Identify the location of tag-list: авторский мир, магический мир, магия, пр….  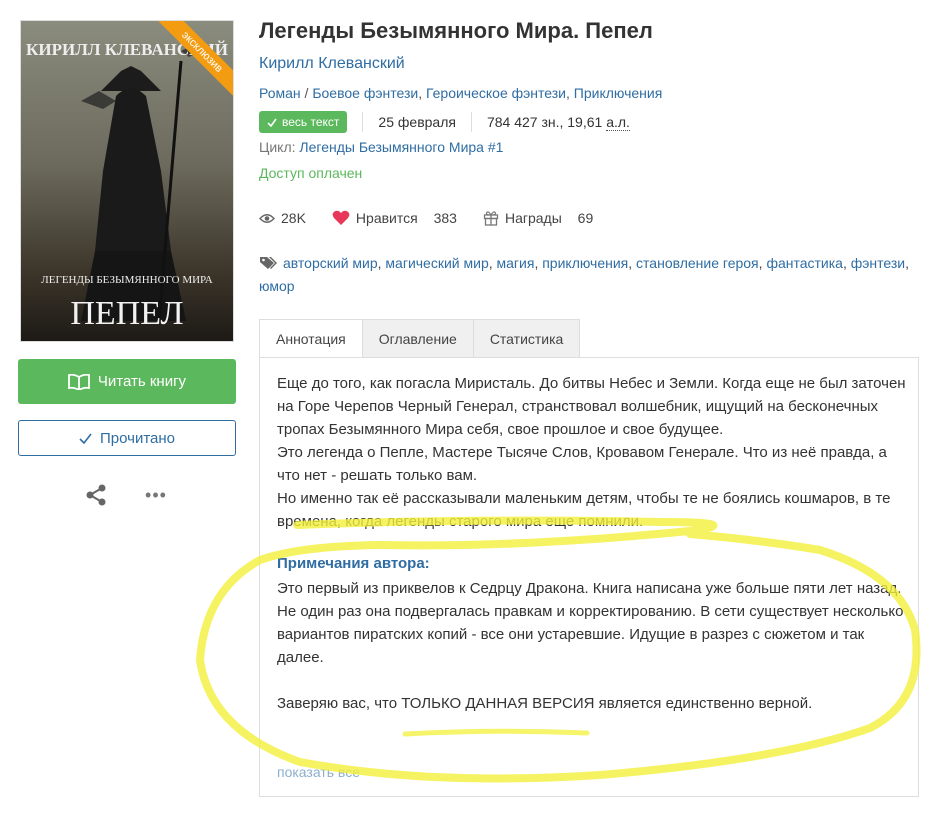
(584, 274).